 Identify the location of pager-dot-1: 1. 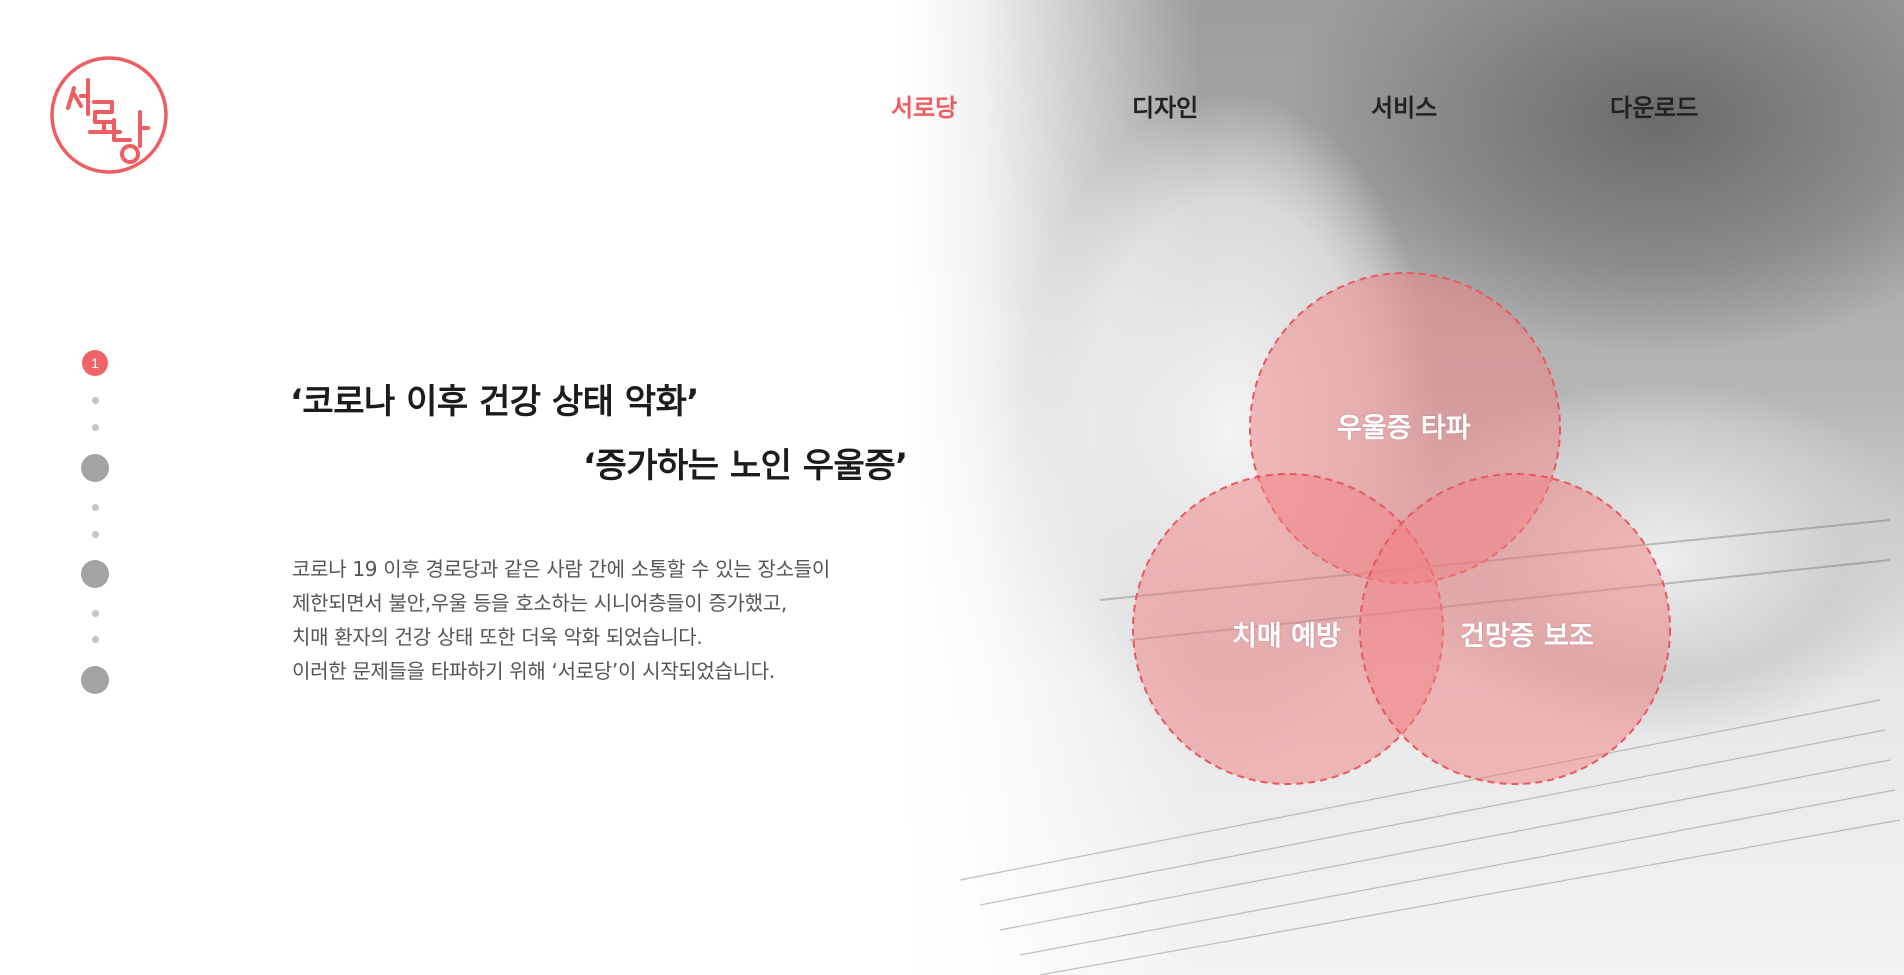
(95, 363).